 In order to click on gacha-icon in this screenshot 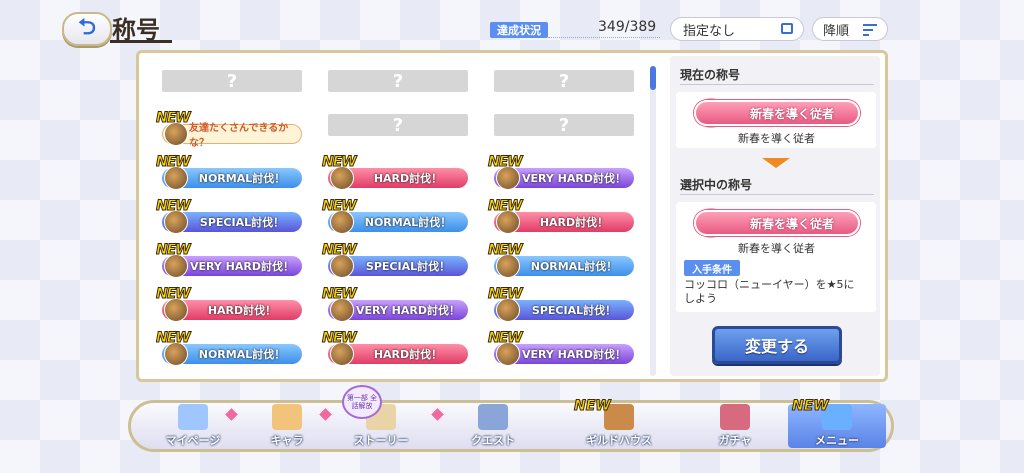, I will do `click(735, 417)`.